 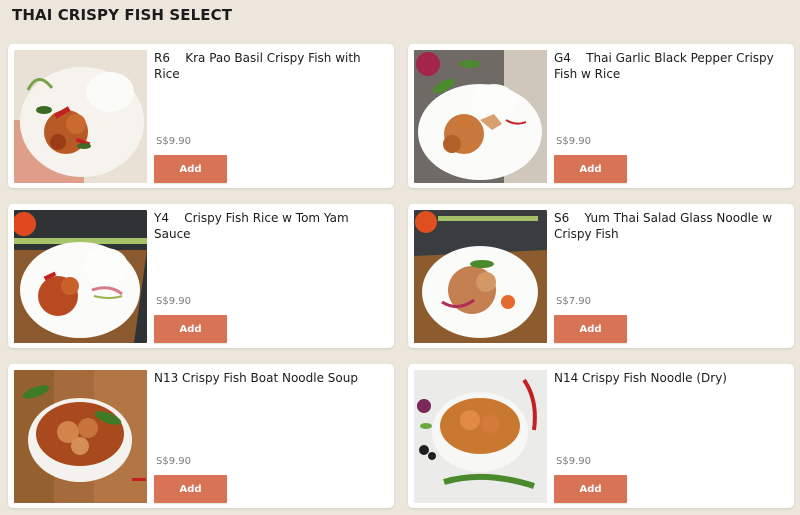 What do you see at coordinates (271, 378) in the screenshot?
I see `product-name: N13 Crispy Fish Boat Noodle Soup` at bounding box center [271, 378].